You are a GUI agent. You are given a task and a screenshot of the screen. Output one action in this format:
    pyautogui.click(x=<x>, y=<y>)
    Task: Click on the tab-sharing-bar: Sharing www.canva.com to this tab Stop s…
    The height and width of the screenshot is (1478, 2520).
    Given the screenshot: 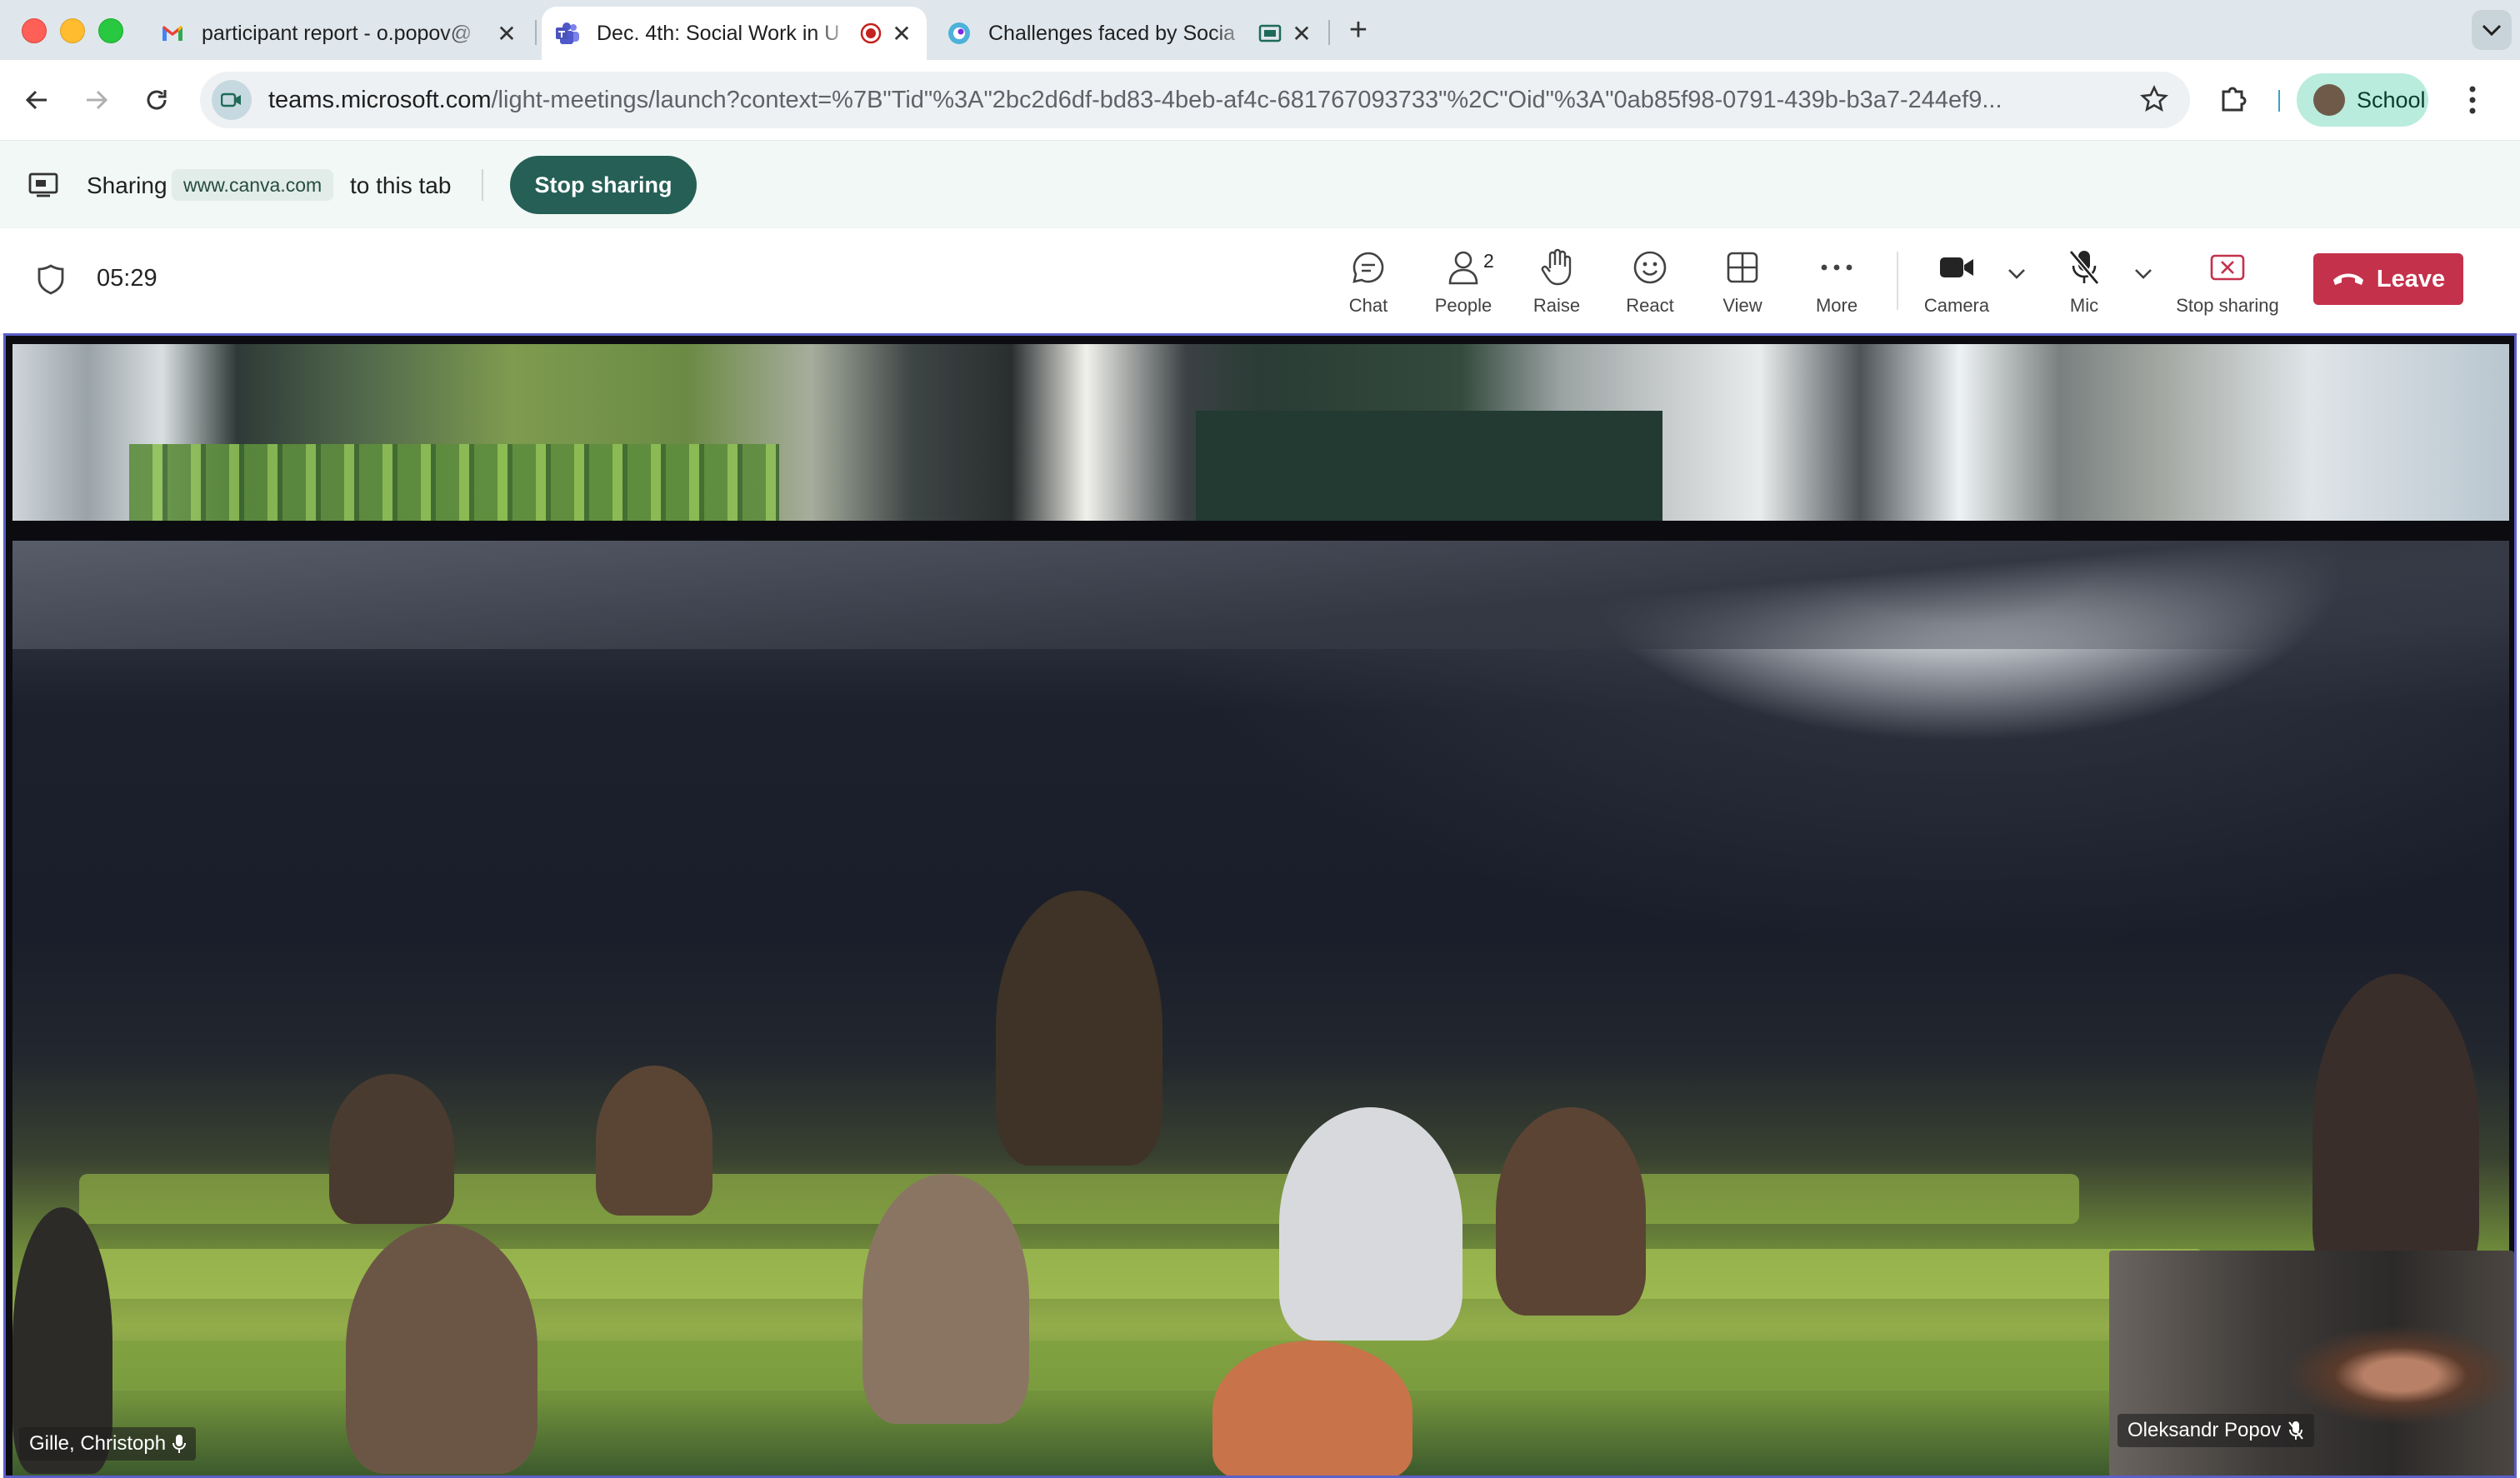 What is the action you would take?
    pyautogui.click(x=1260, y=185)
    